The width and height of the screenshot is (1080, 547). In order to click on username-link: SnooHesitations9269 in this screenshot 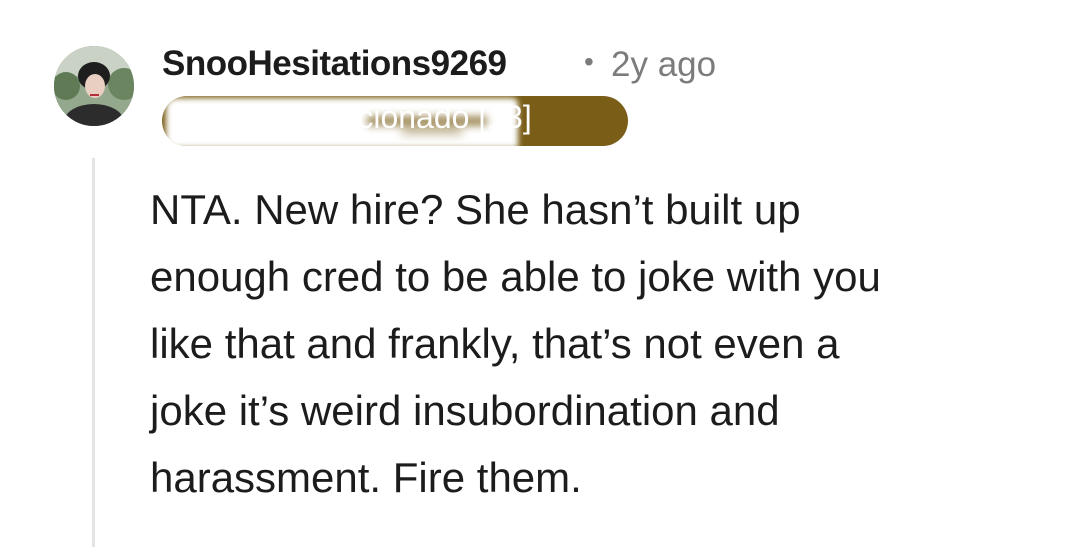, I will do `click(334, 64)`.